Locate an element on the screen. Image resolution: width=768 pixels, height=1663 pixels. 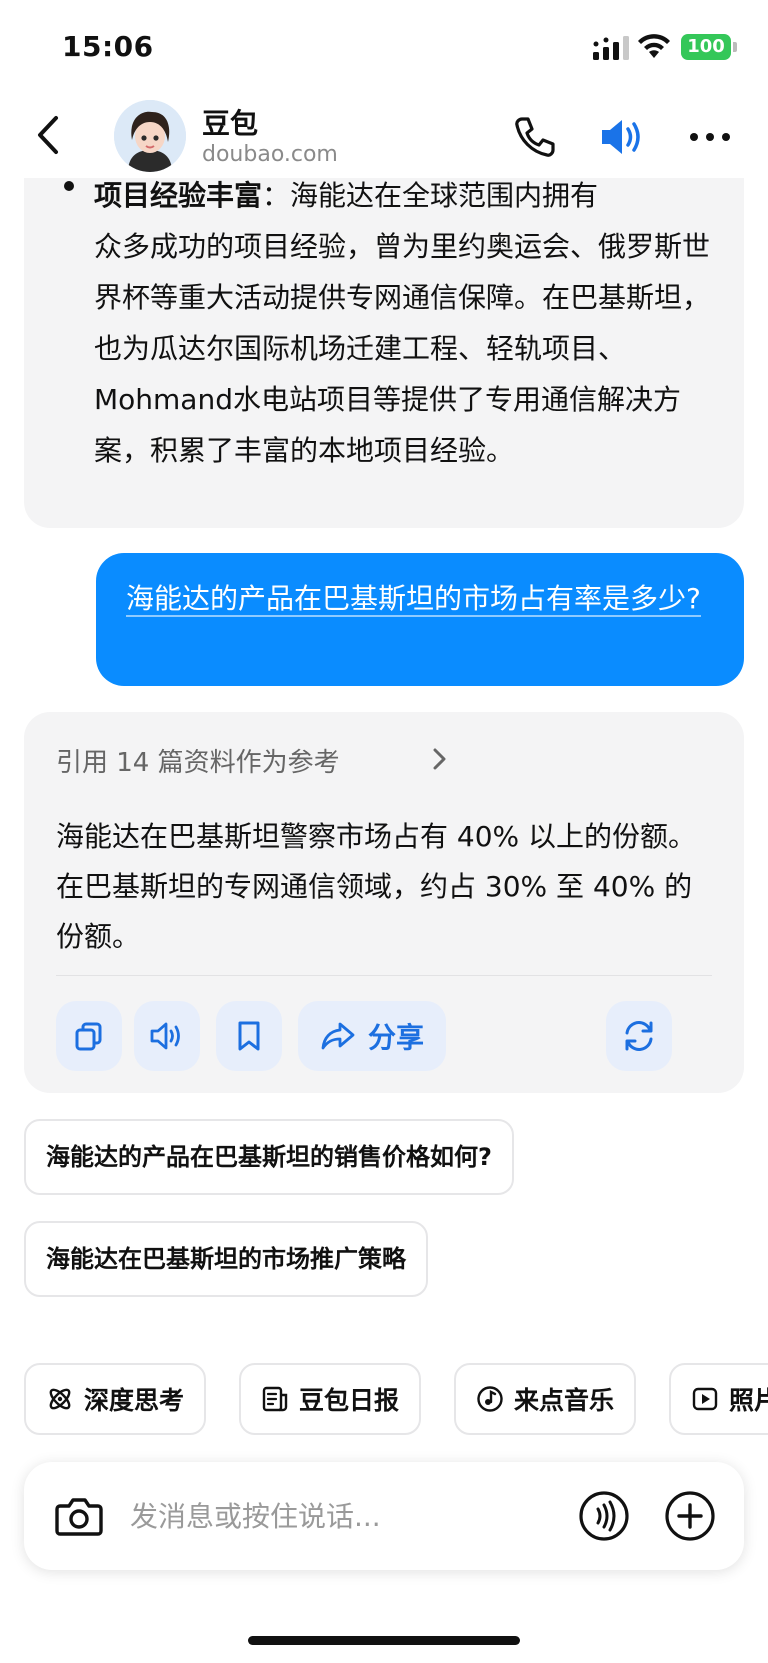
share-label: 分享 is located at coordinates (395, 1037).